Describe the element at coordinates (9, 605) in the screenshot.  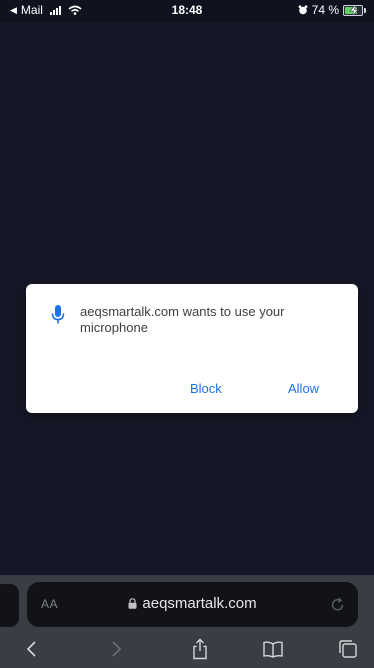
I see `previous-tab-preview` at that location.